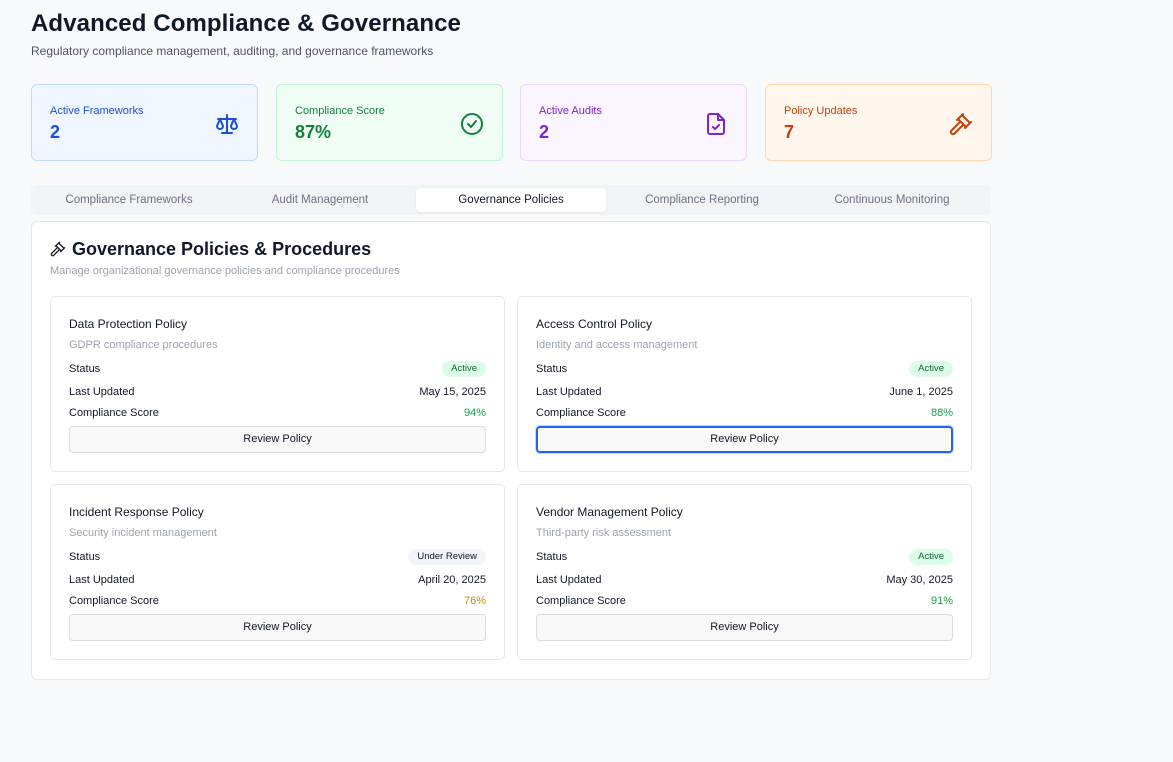 Image resolution: width=1173 pixels, height=762 pixels. Describe the element at coordinates (941, 413) in the screenshot. I see `compliance-score-value: 88%` at that location.